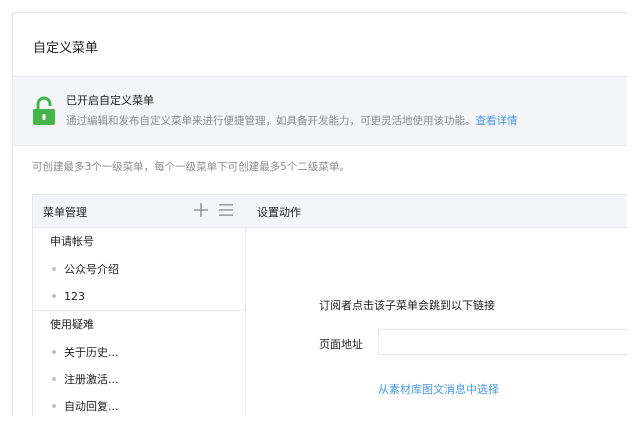 This screenshot has width=640, height=427. I want to click on menu-panel-title: 菜单管理, so click(65, 212).